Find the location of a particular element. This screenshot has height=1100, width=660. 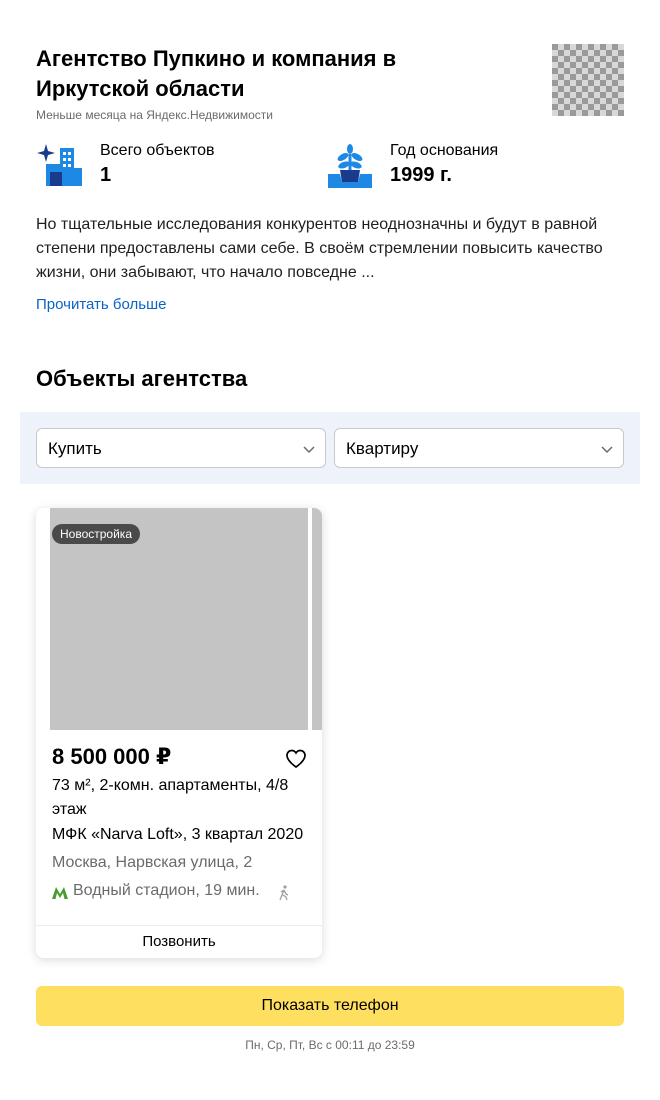

listings-filter-bar: Купить Квартиру is located at coordinates (330, 448).